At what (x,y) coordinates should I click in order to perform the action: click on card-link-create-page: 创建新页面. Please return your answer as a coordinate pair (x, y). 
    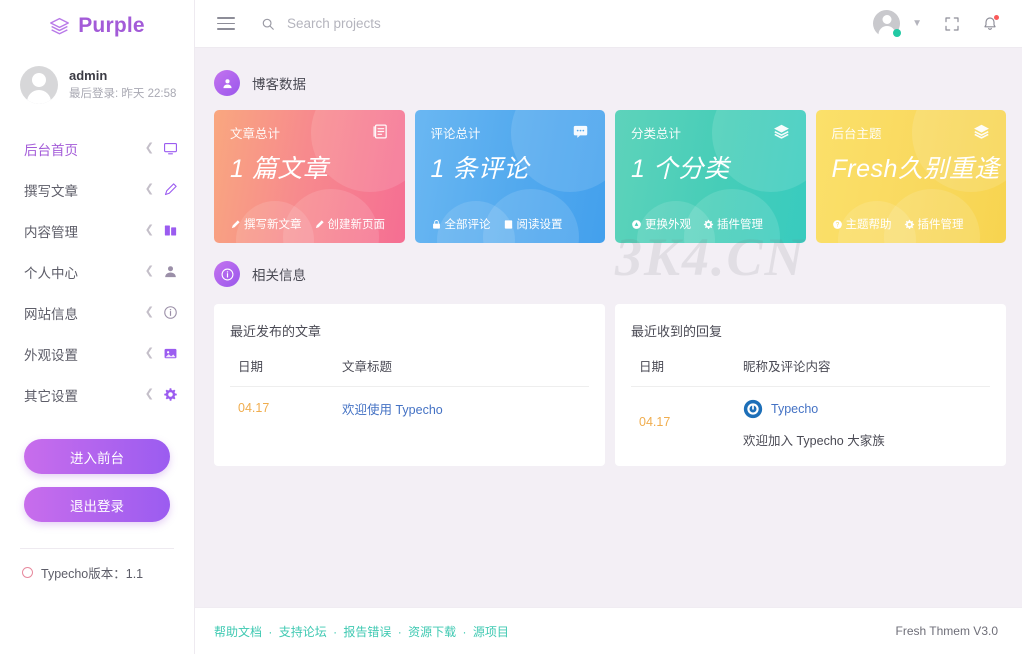
    Looking at the image, I should click on (350, 224).